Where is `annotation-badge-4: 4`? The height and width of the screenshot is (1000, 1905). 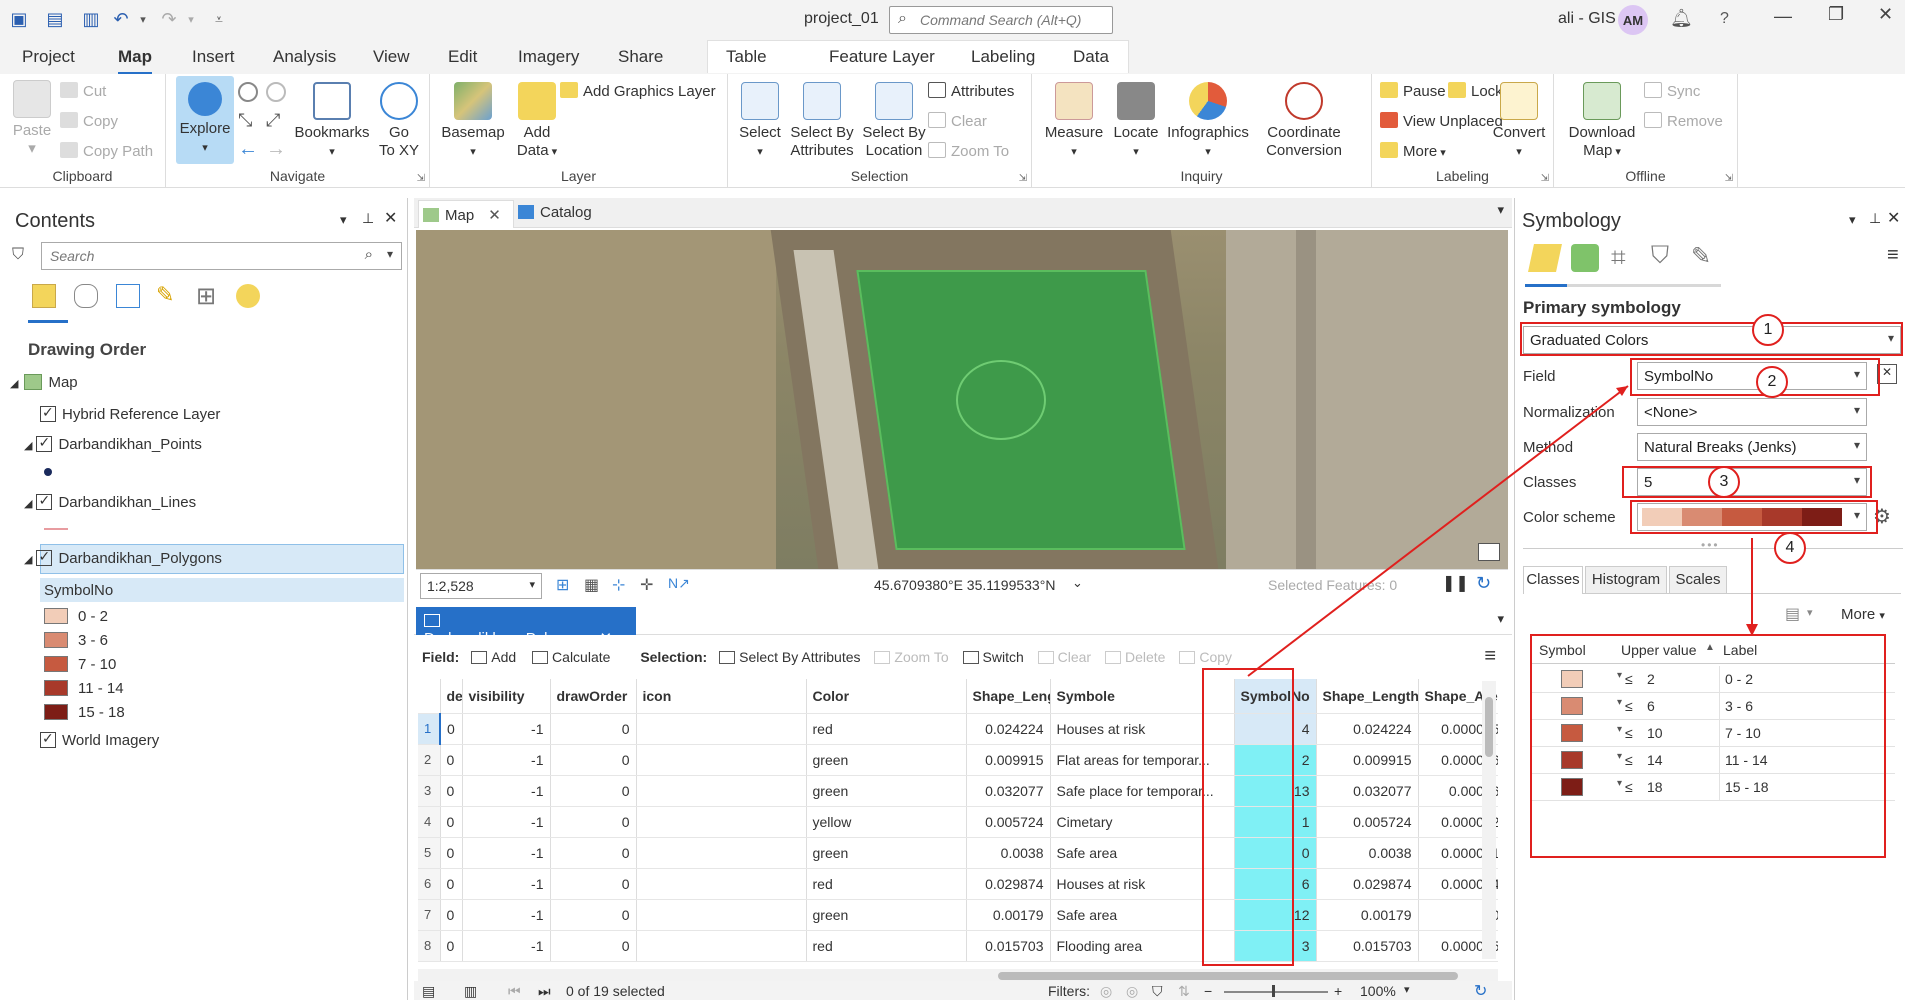
annotation-badge-4: 4 is located at coordinates (1790, 548).